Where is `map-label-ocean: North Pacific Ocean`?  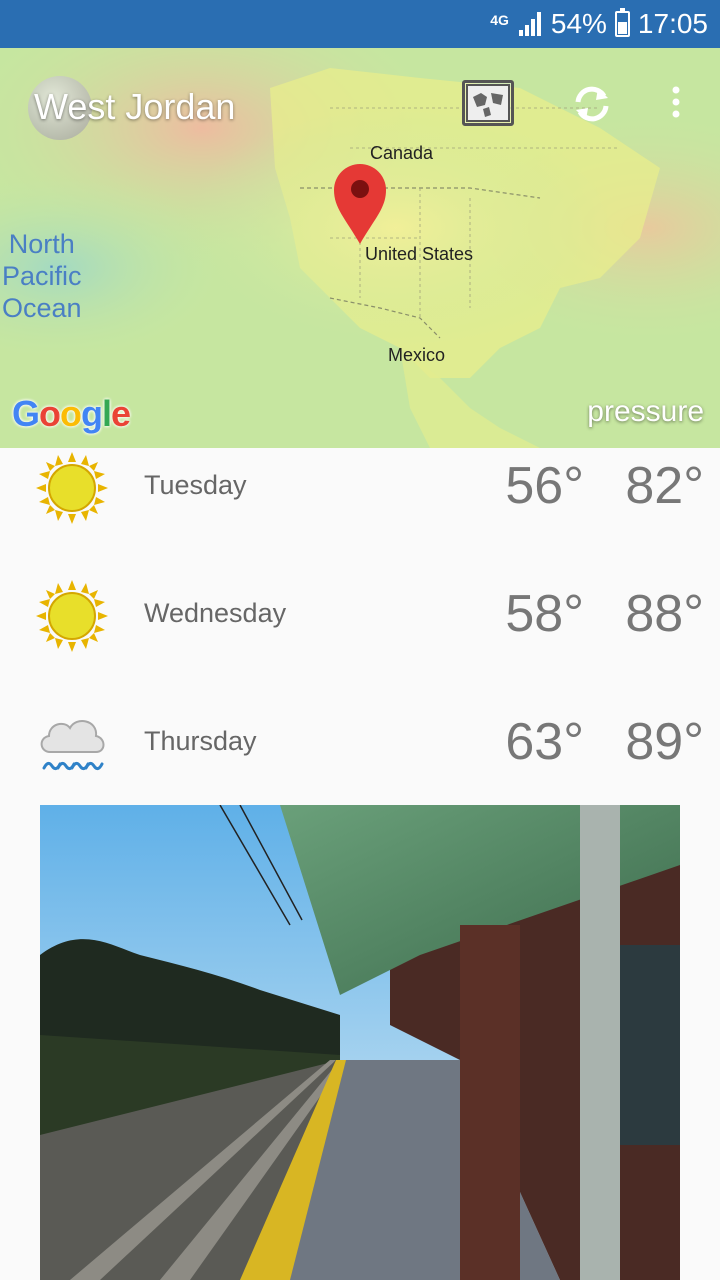
map-label-ocean: North Pacific Ocean is located at coordinates (42, 276).